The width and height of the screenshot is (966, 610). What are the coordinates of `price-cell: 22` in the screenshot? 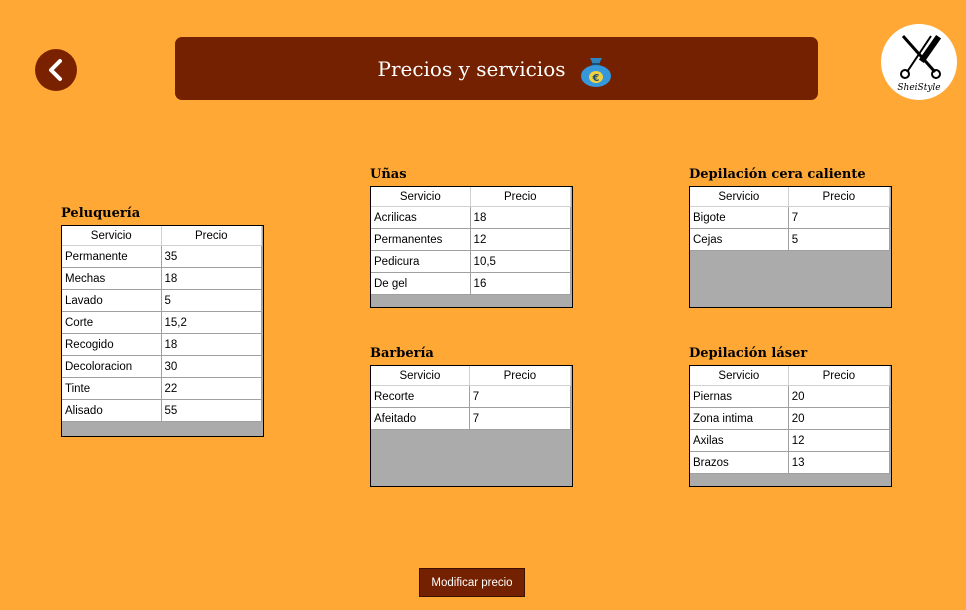 It's located at (211, 388).